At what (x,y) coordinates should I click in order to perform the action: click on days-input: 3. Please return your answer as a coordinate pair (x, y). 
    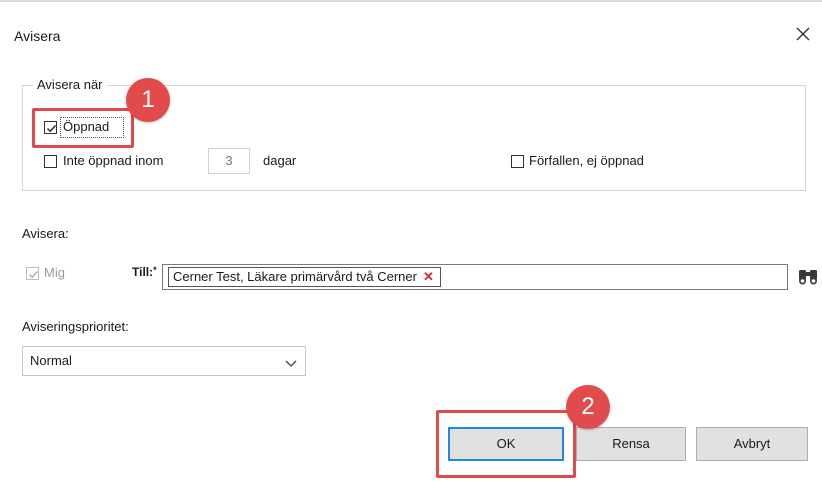
    Looking at the image, I should click on (229, 161).